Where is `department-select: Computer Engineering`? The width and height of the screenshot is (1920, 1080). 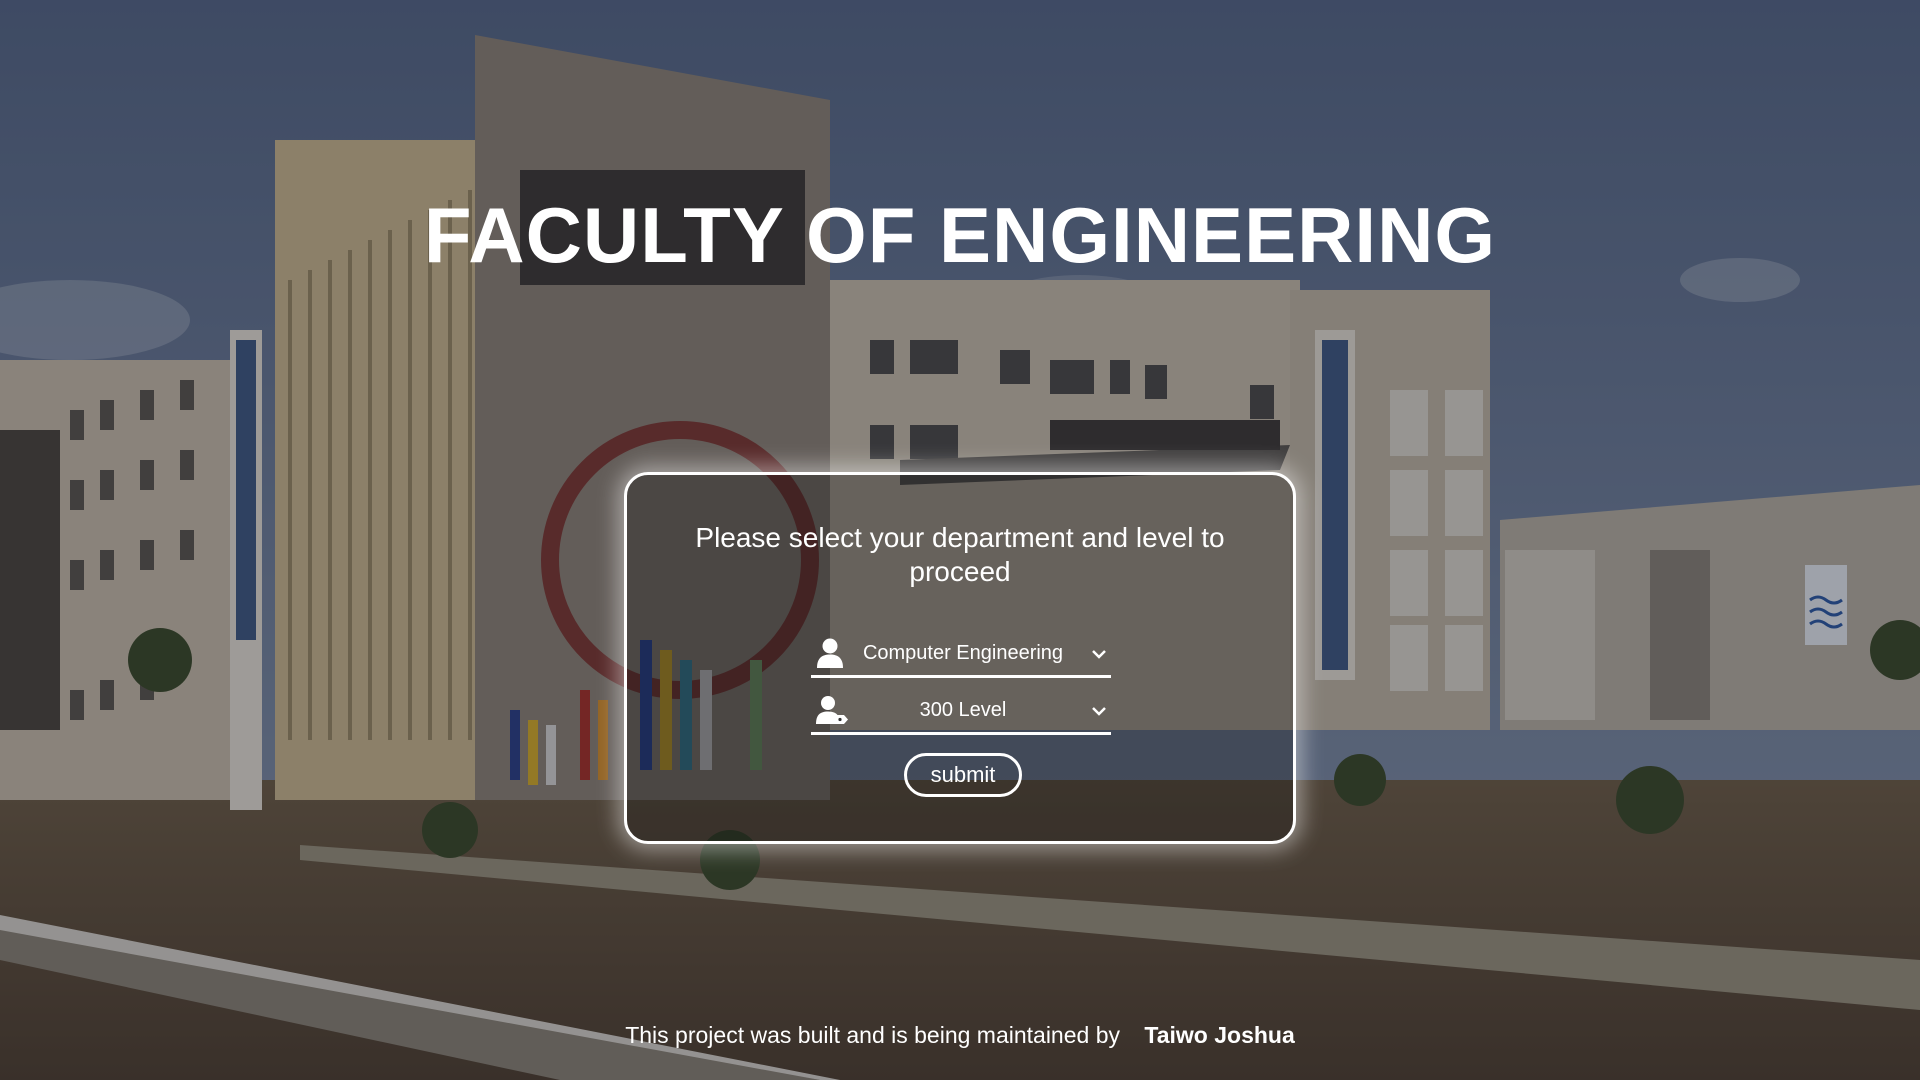 department-select: Computer Engineering is located at coordinates (961, 656).